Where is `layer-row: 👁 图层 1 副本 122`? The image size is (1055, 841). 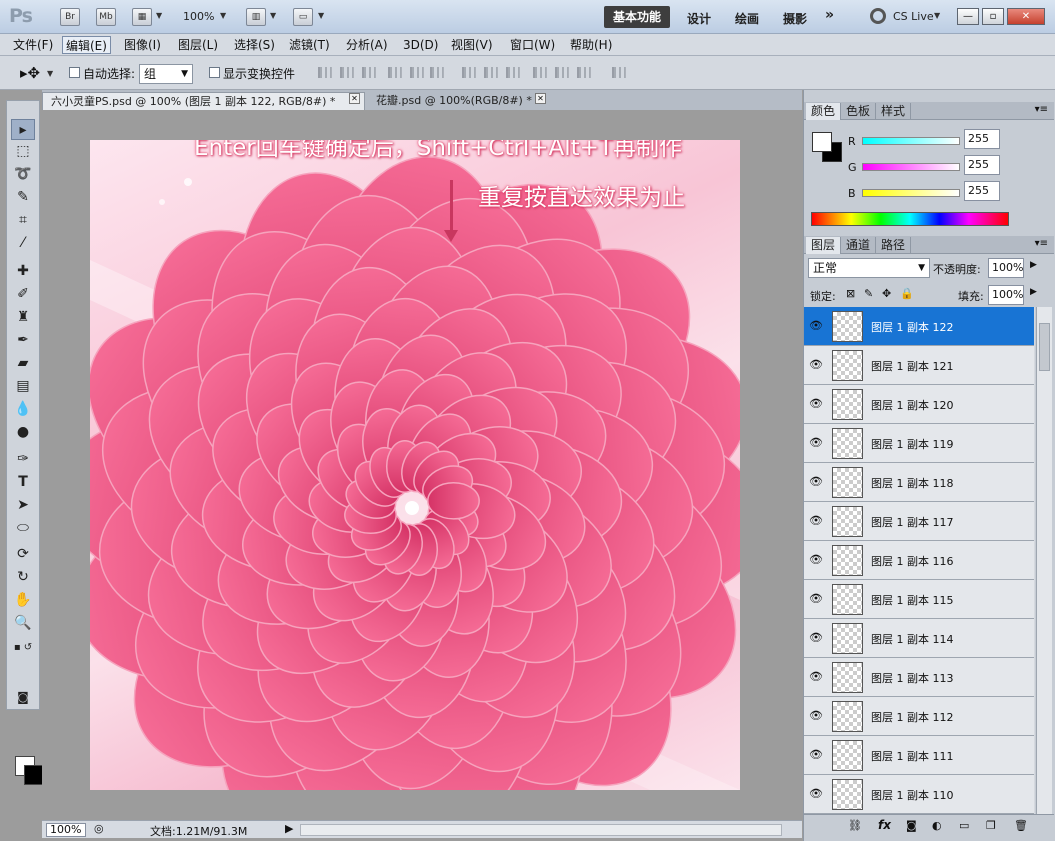
layer-row: 👁 图层 1 副本 122 is located at coordinates (919, 326).